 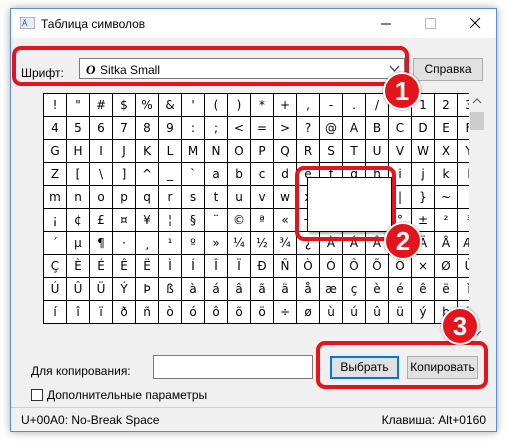 I want to click on advanced-options: Дополнительные параметры, so click(x=119, y=394).